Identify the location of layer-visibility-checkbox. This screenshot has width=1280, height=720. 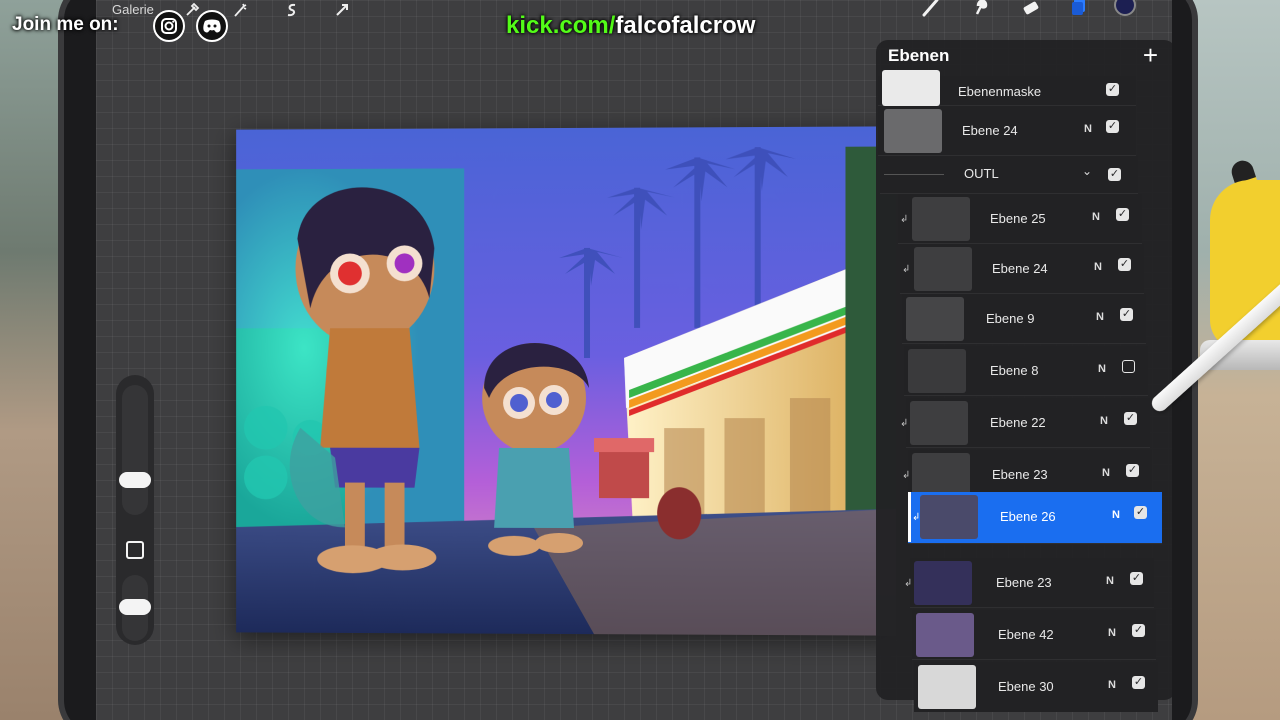
(1128, 366).